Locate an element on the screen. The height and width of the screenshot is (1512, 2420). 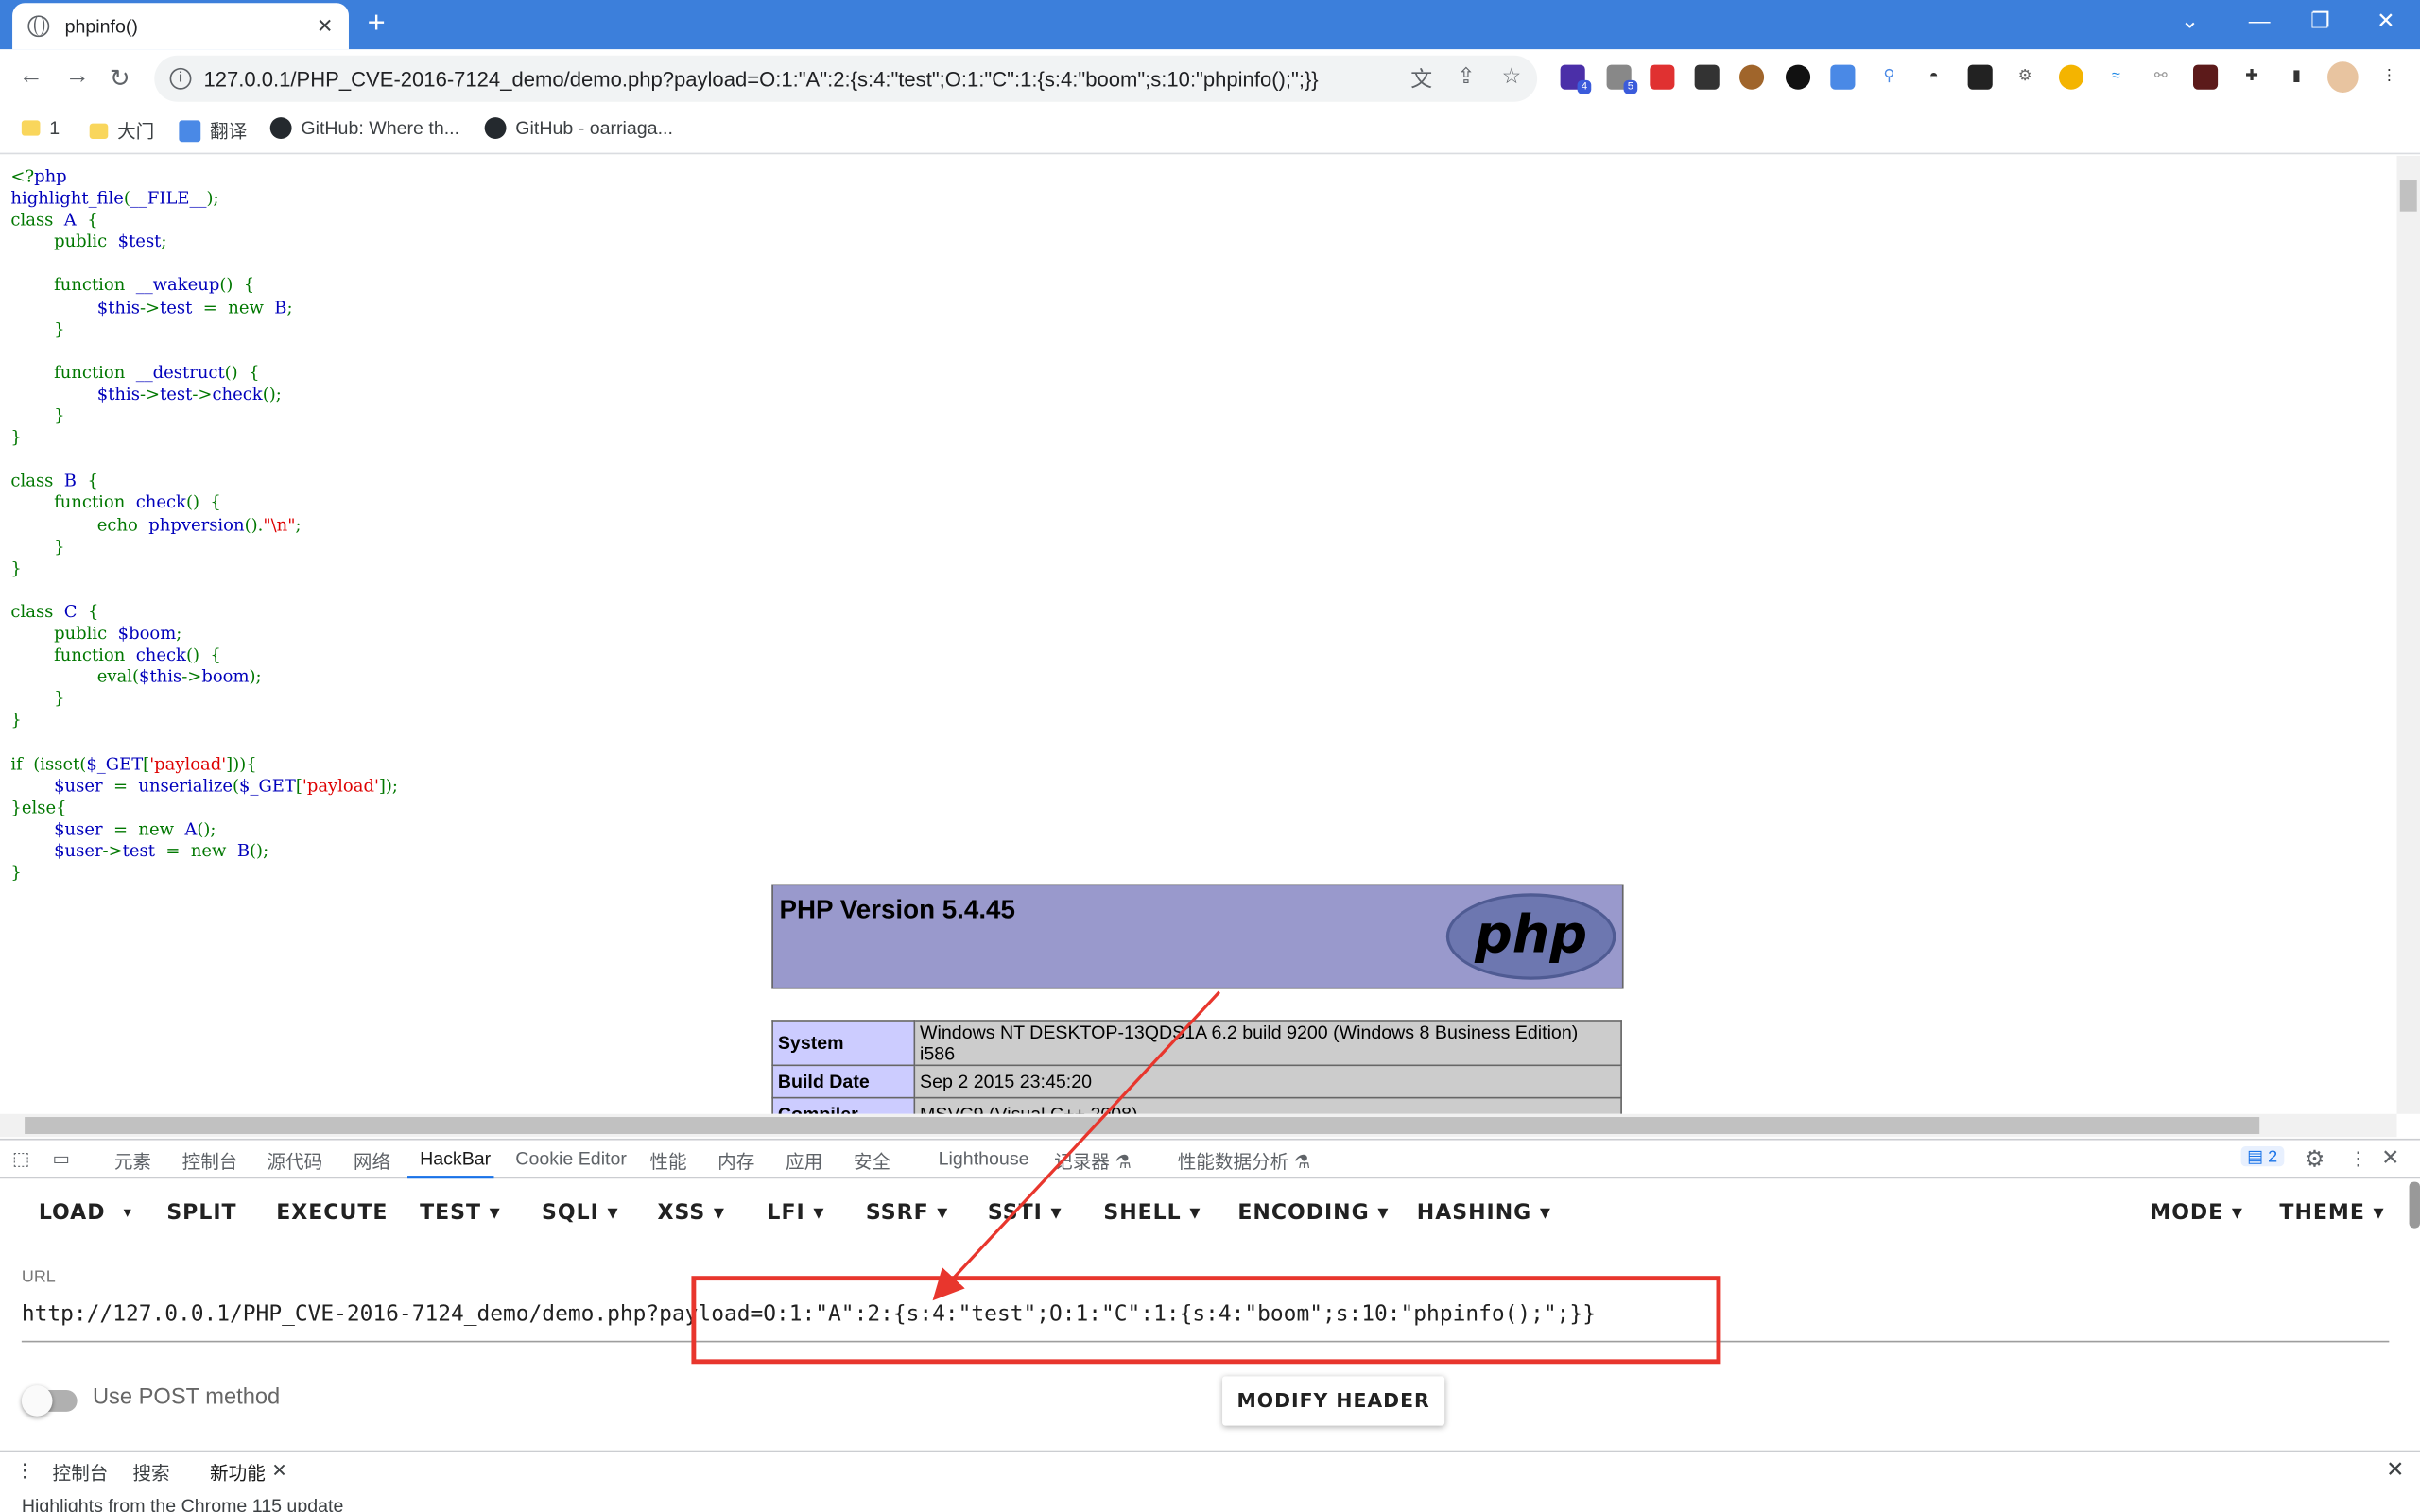
post-method-toggle is located at coordinates (49, 1401).